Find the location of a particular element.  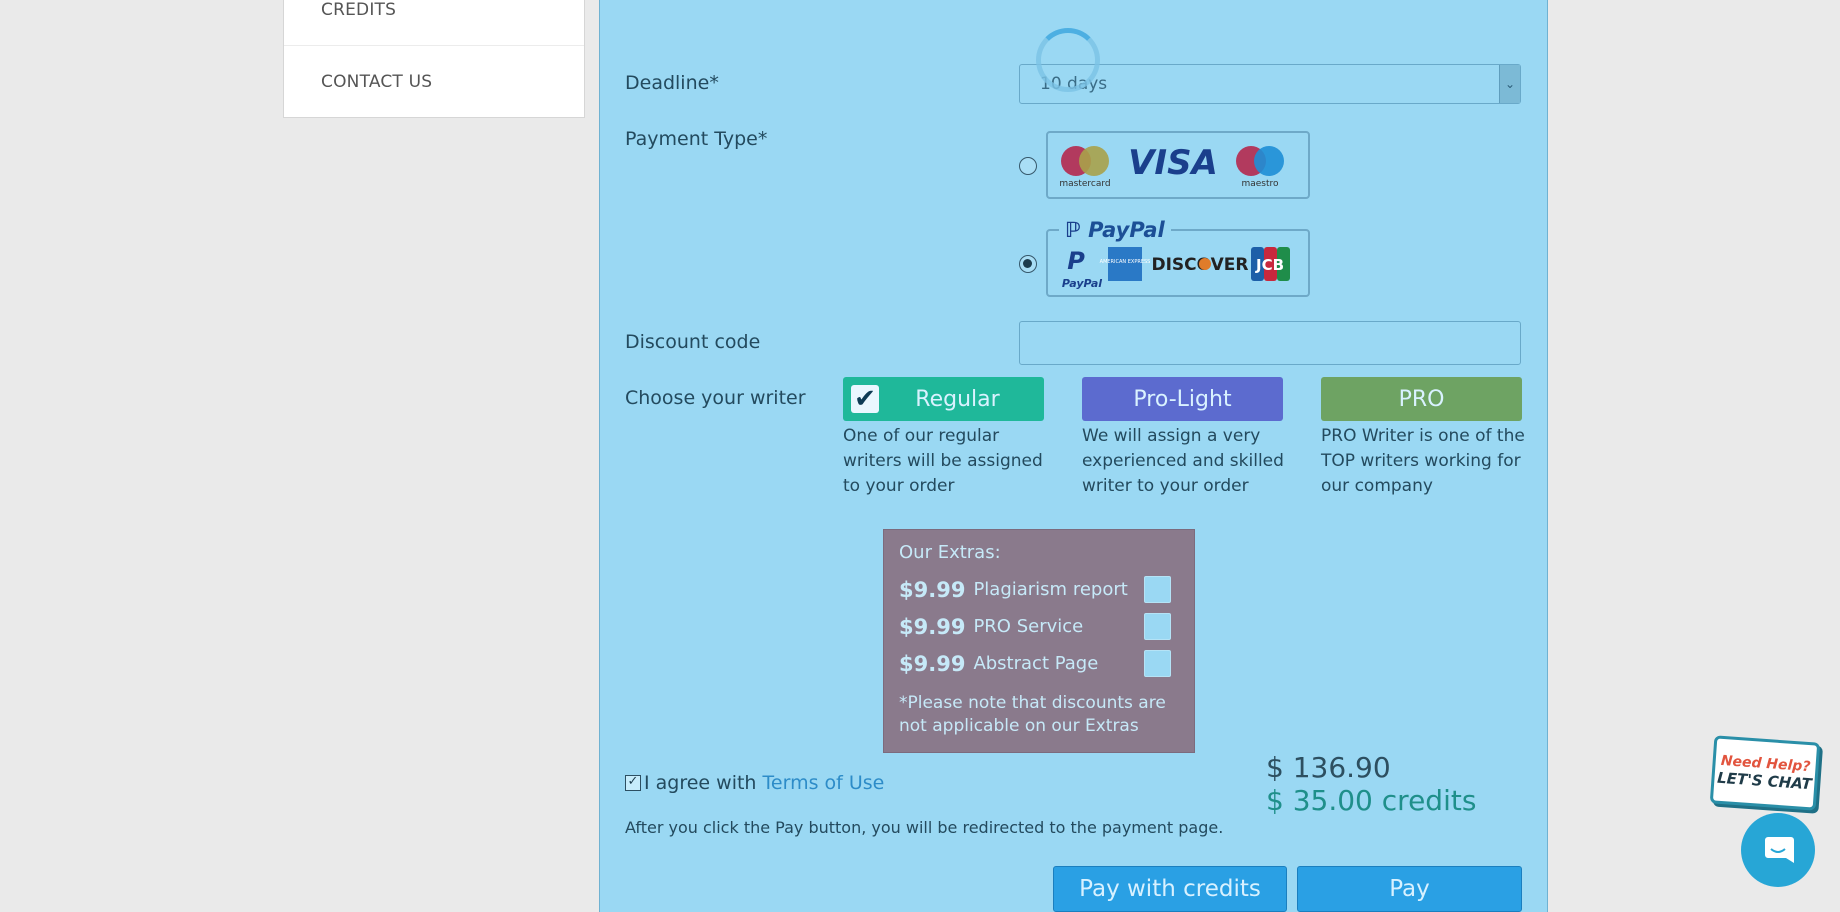

sidebar-item-contact-us: CONTACT US is located at coordinates (434, 81).